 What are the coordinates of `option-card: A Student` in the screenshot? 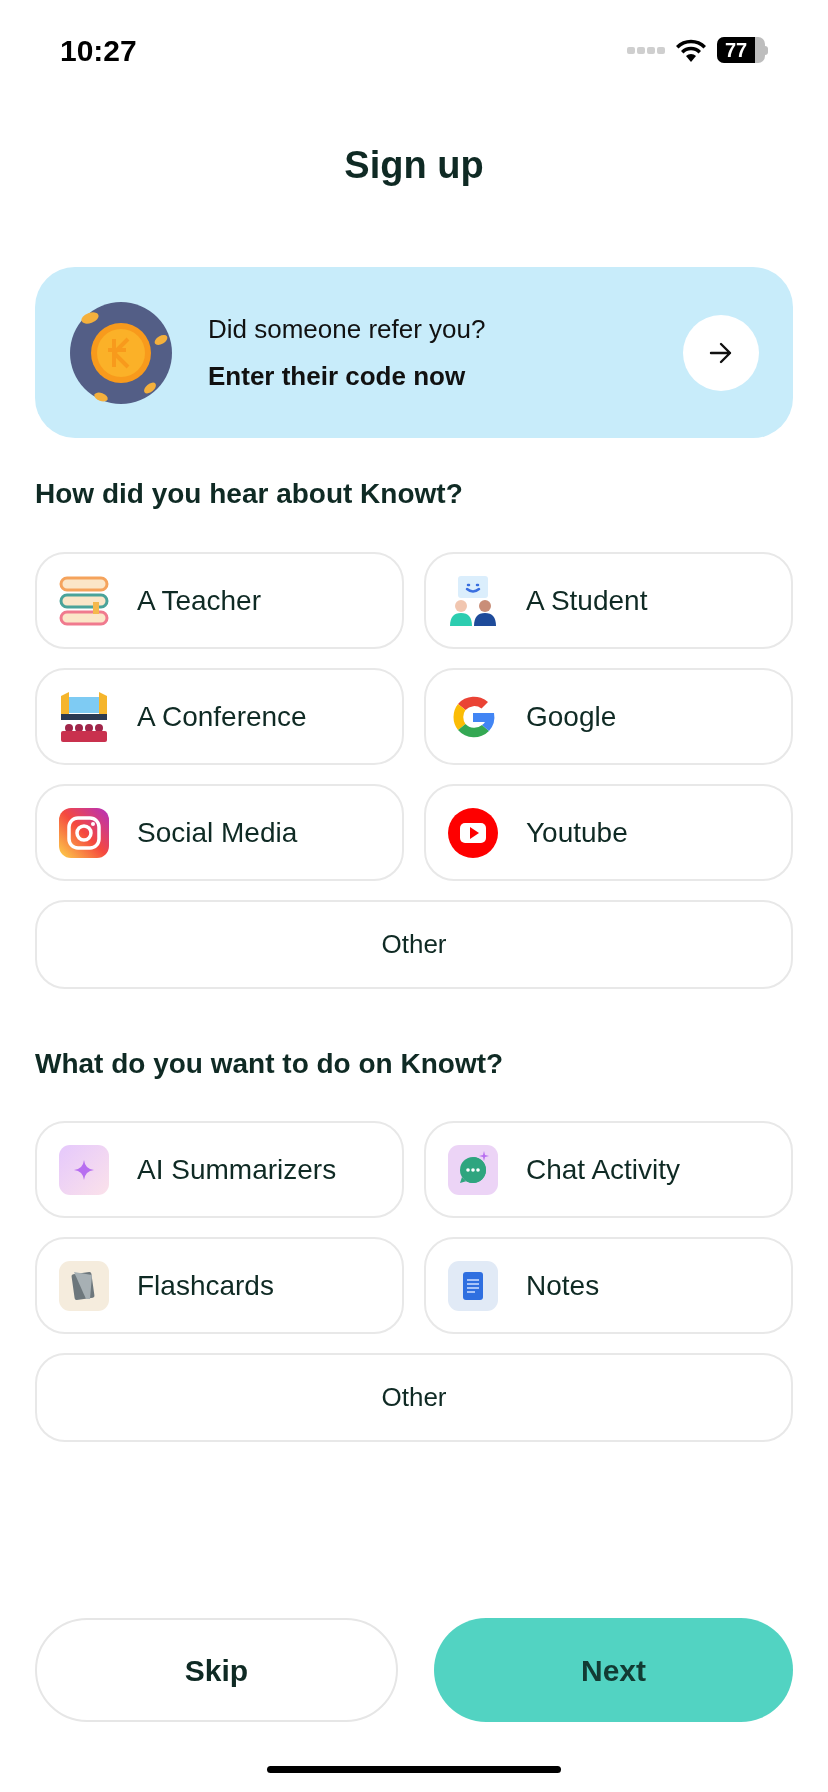 It's located at (608, 600).